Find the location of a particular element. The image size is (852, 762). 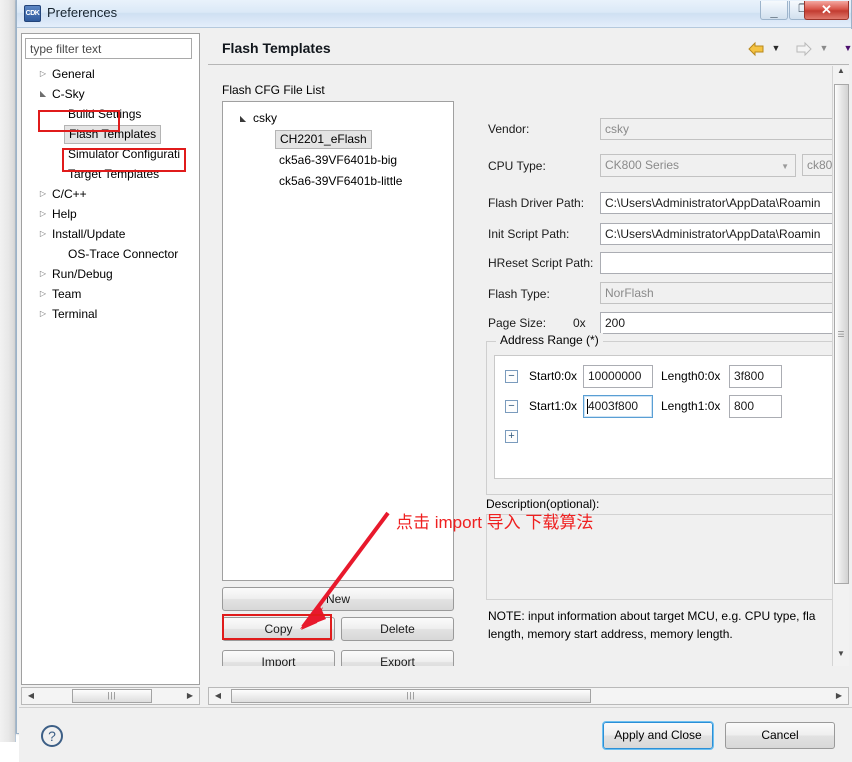

length-input: 3f800 is located at coordinates (755, 376).